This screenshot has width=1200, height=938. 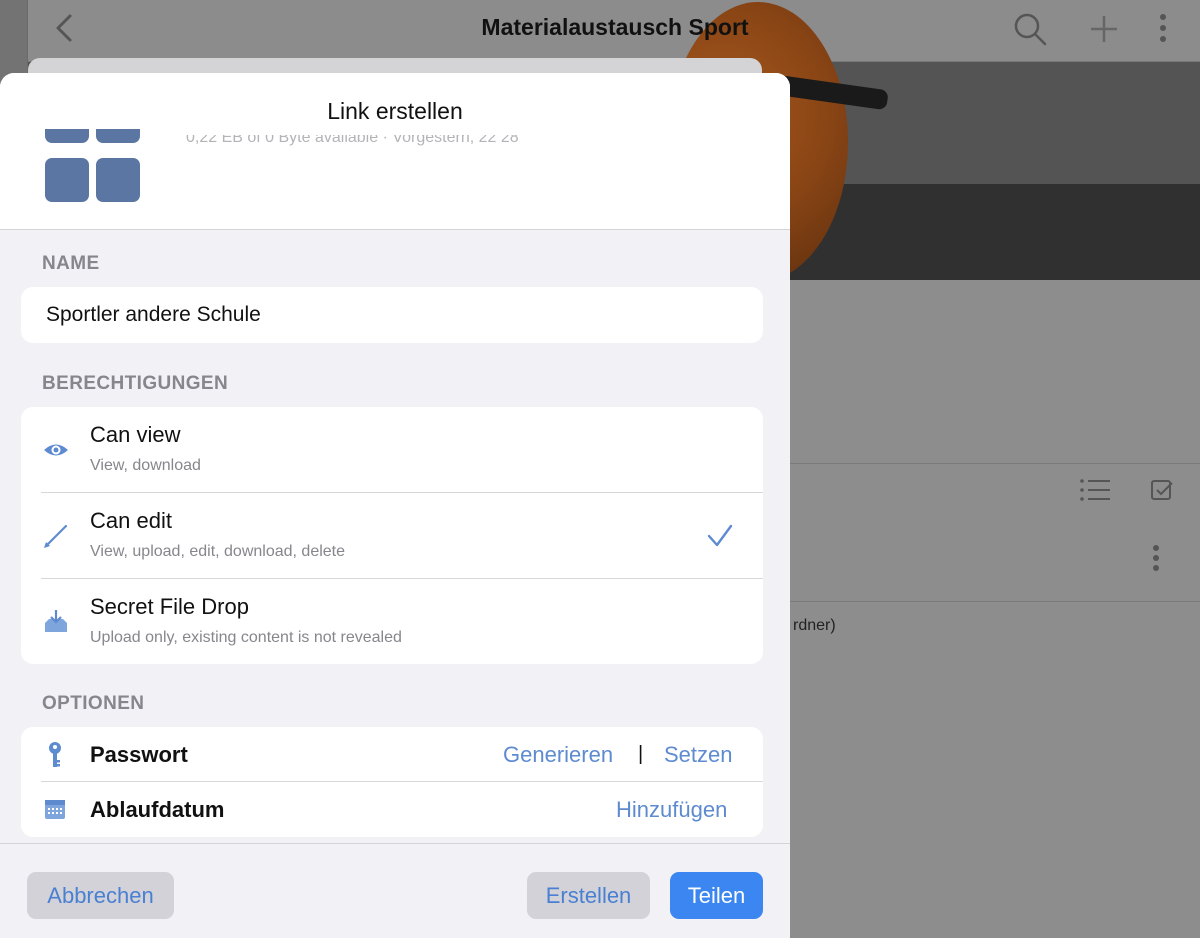 I want to click on pencil-icon, so click(x=56, y=536).